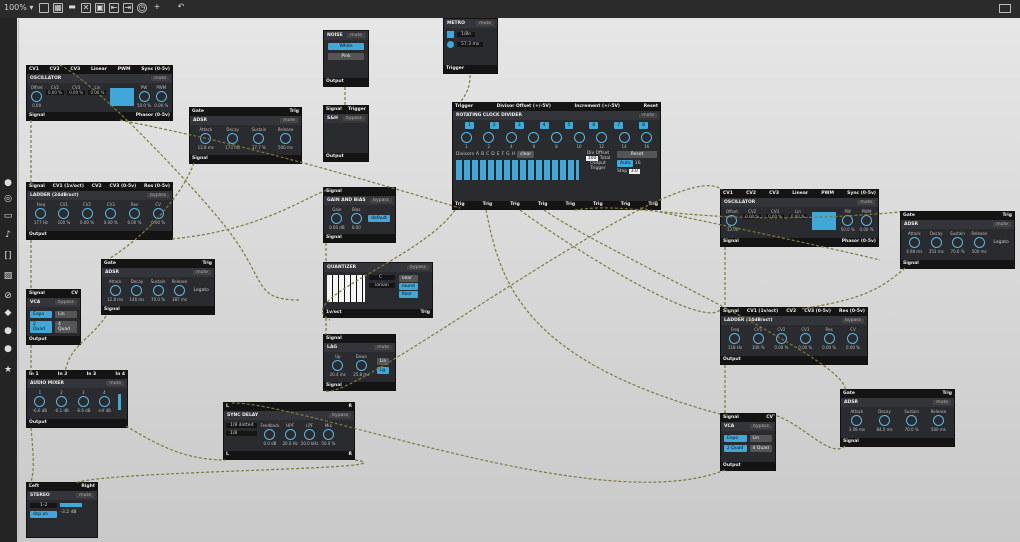 The image size is (1020, 542). What do you see at coordinates (41, 327) in the screenshot?
I see `2-quad-button: 2 Quad` at bounding box center [41, 327].